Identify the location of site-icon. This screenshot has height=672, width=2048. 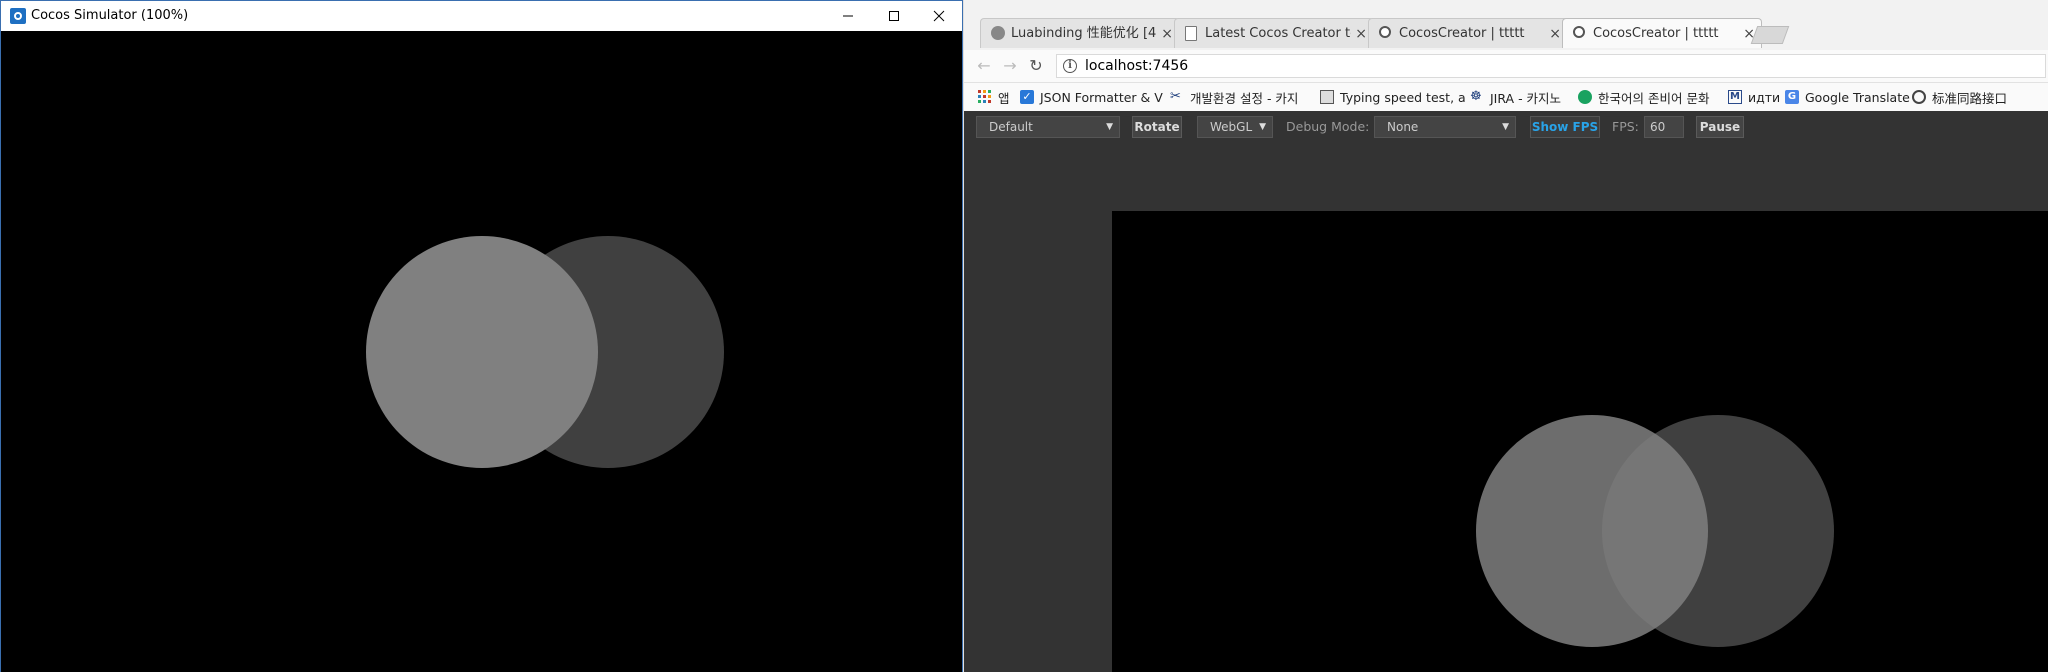
(1585, 97).